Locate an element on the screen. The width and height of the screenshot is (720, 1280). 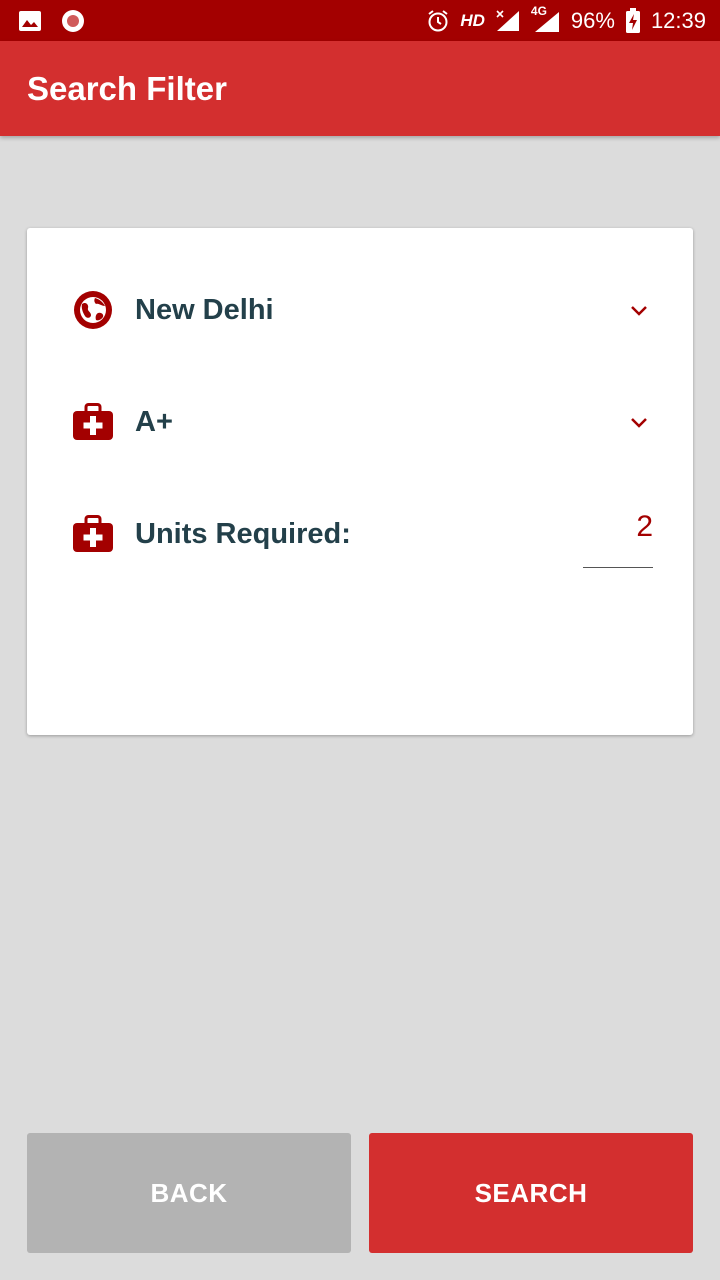
location-value: New Delhi is located at coordinates (204, 309).